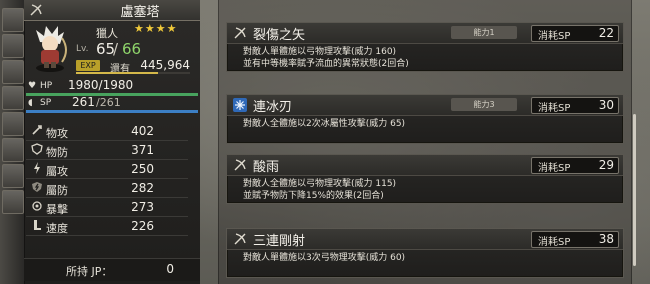  I want to click on character-name: 盧塞塔, so click(140, 12).